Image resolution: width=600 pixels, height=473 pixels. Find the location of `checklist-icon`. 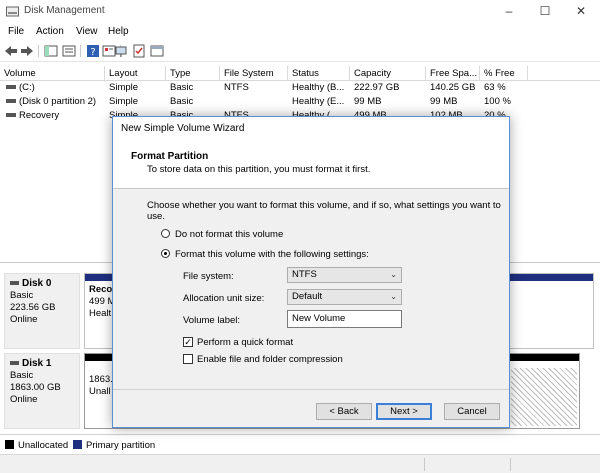

checklist-icon is located at coordinates (139, 51).